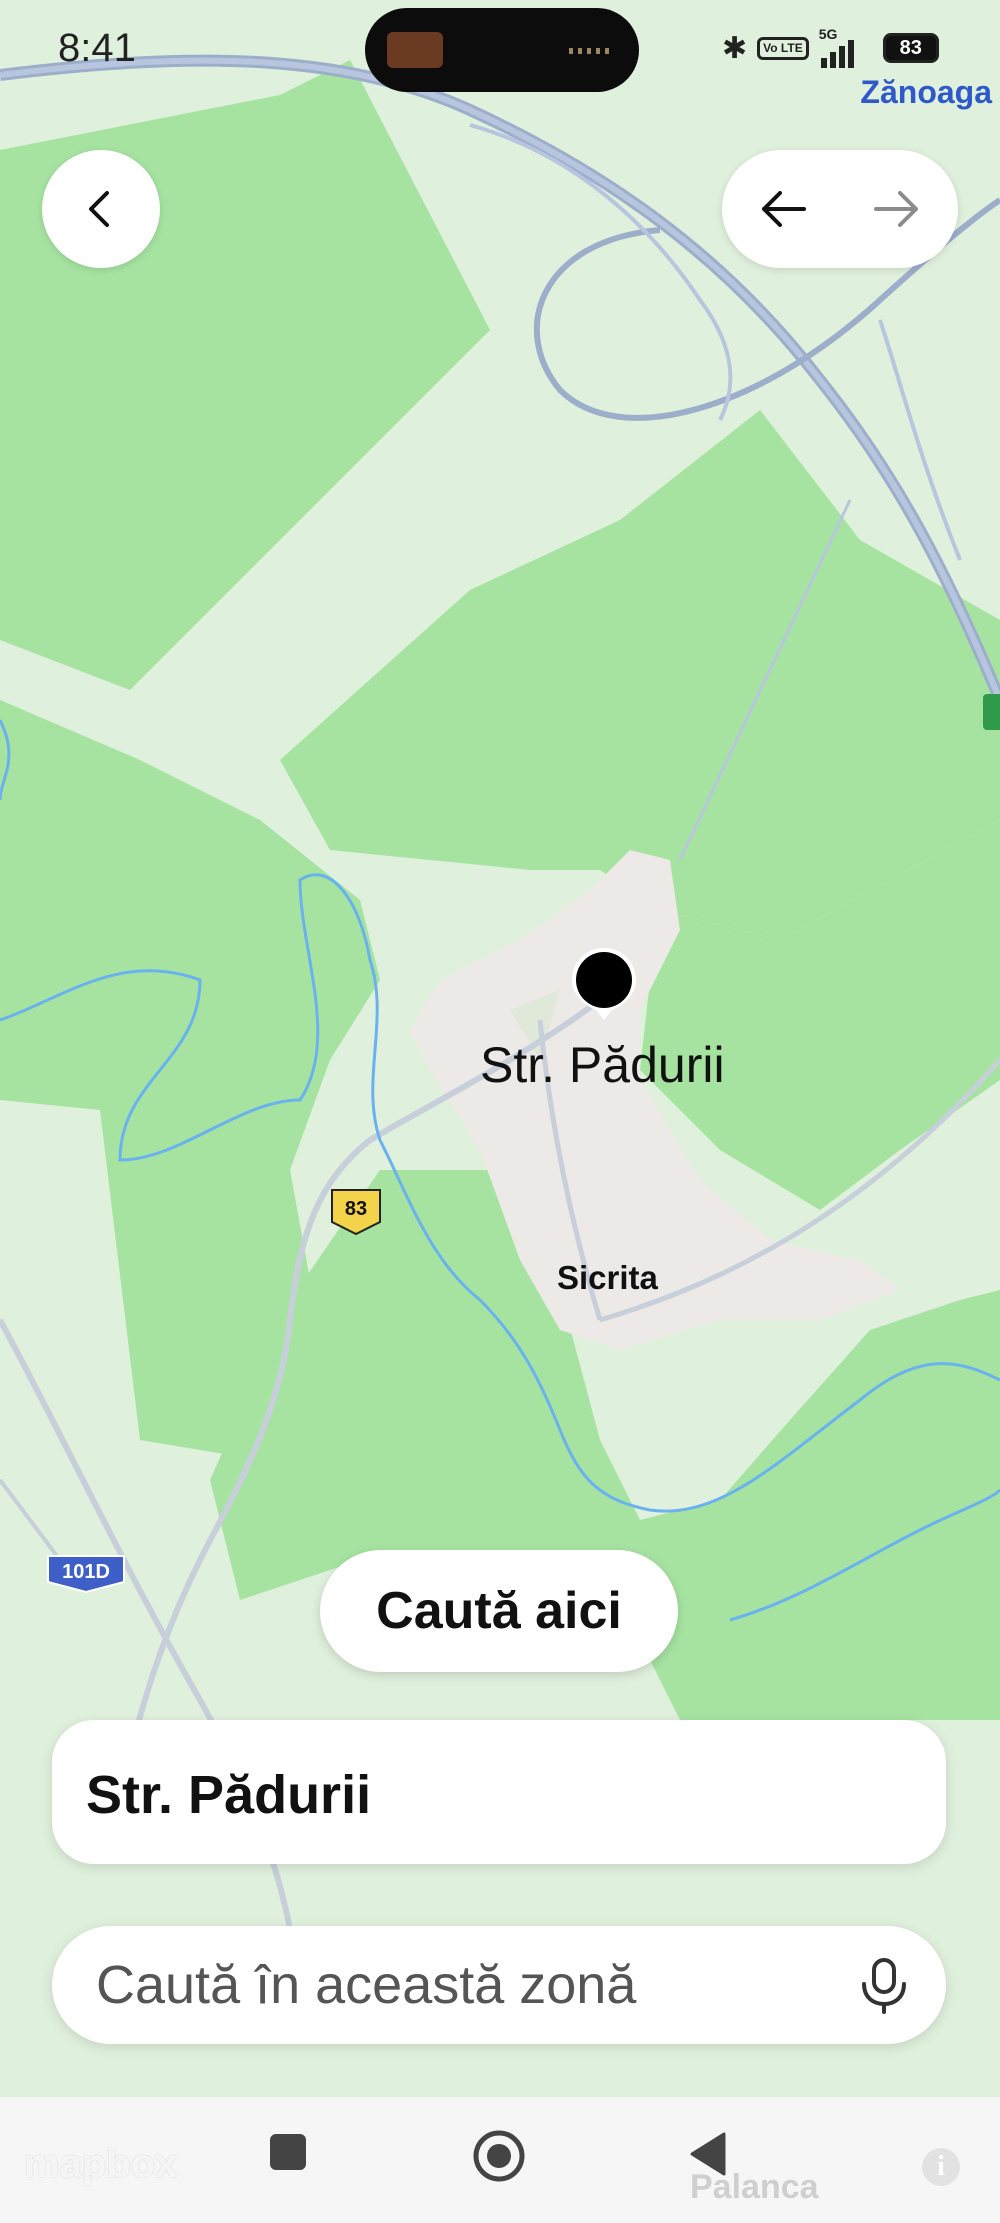  What do you see at coordinates (499, 2156) in the screenshot?
I see `home-circle-icon` at bounding box center [499, 2156].